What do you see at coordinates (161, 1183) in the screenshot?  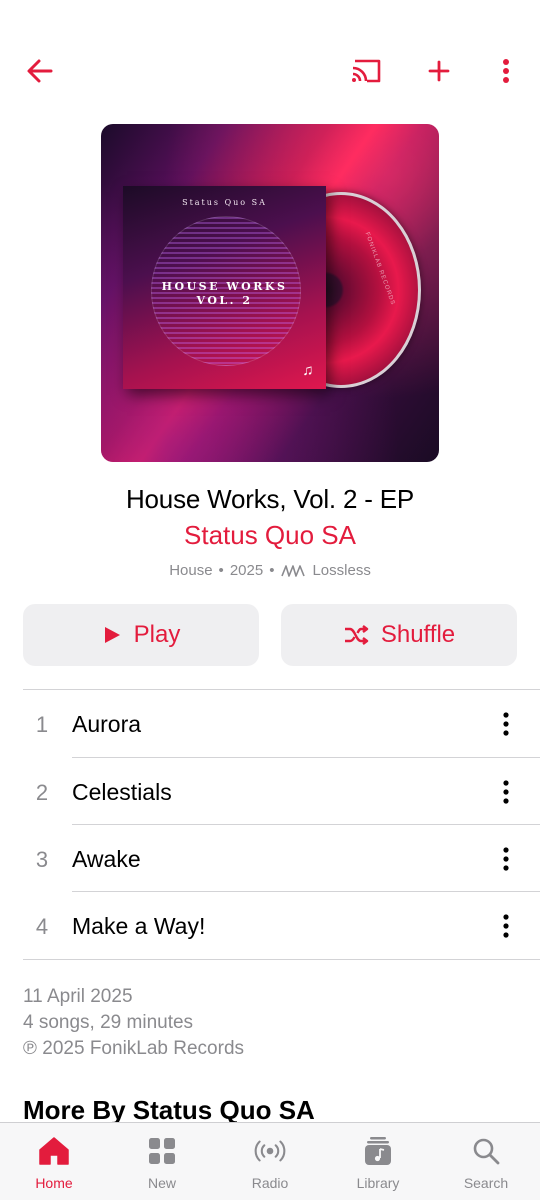 I see `tab-label: New` at bounding box center [161, 1183].